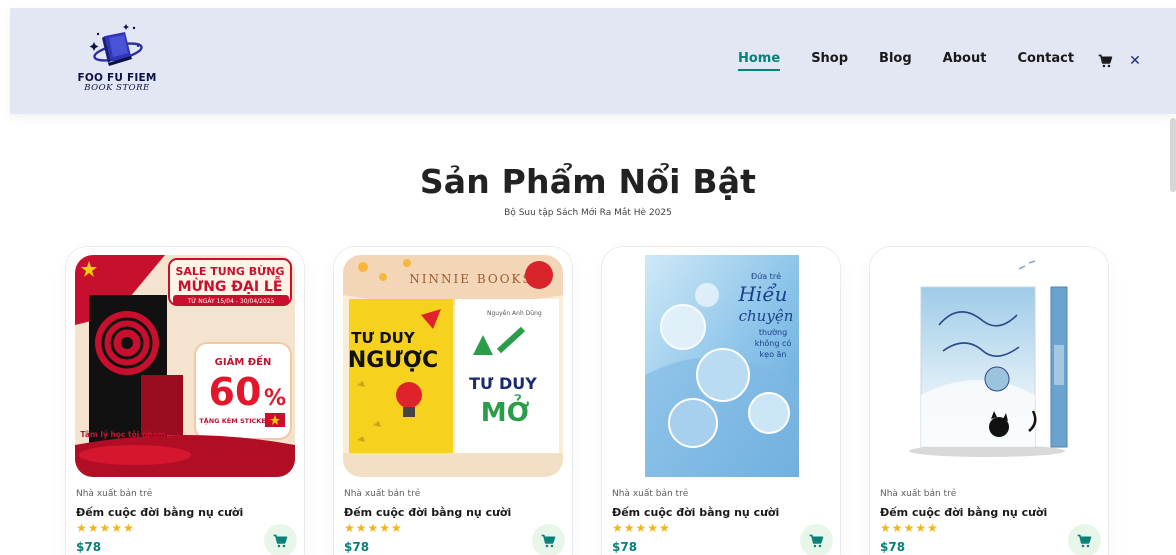 Image resolution: width=1176 pixels, height=555 pixels. What do you see at coordinates (895, 60) in the screenshot?
I see `nav-blog: Blog` at bounding box center [895, 60].